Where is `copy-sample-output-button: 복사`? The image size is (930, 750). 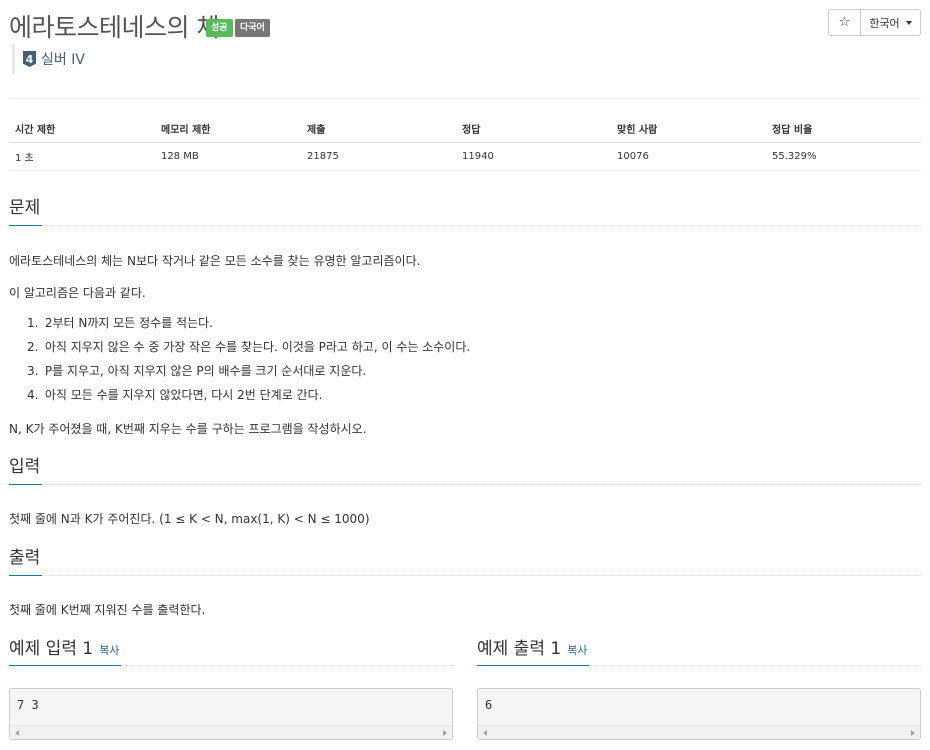
copy-sample-output-button: 복사 is located at coordinates (577, 650).